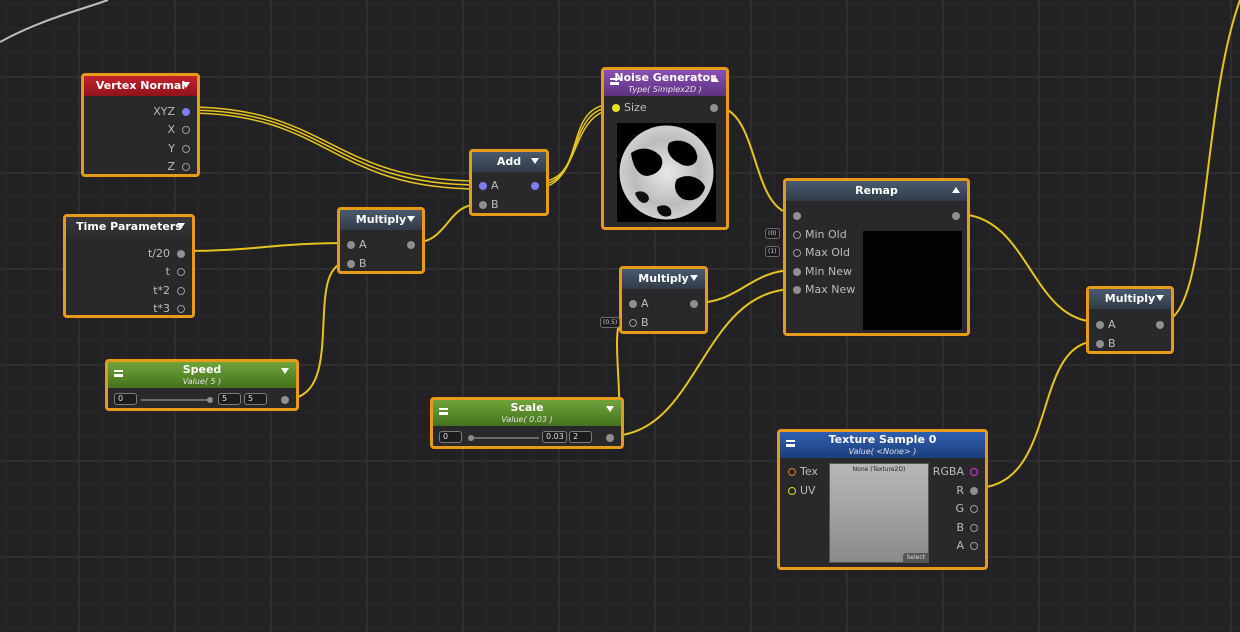  What do you see at coordinates (792, 472) in the screenshot?
I see `port-tex-input` at bounding box center [792, 472].